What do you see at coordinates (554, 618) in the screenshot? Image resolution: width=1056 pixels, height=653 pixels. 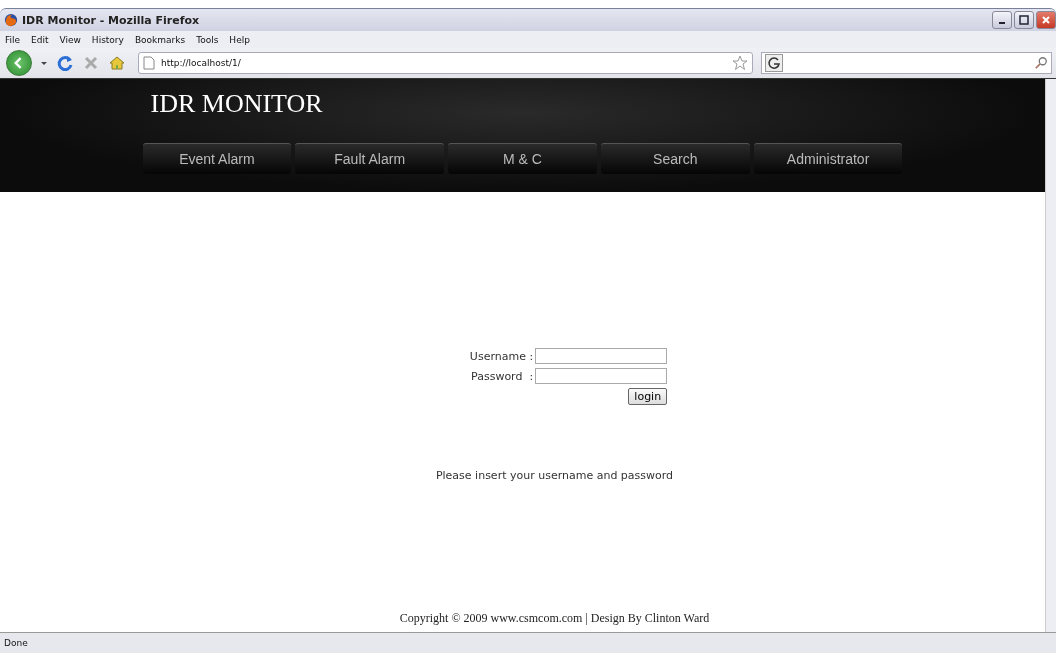 I see `copyright-text: Copyright © 2009 www.csmcom.com | Design By Clinton Ward` at bounding box center [554, 618].